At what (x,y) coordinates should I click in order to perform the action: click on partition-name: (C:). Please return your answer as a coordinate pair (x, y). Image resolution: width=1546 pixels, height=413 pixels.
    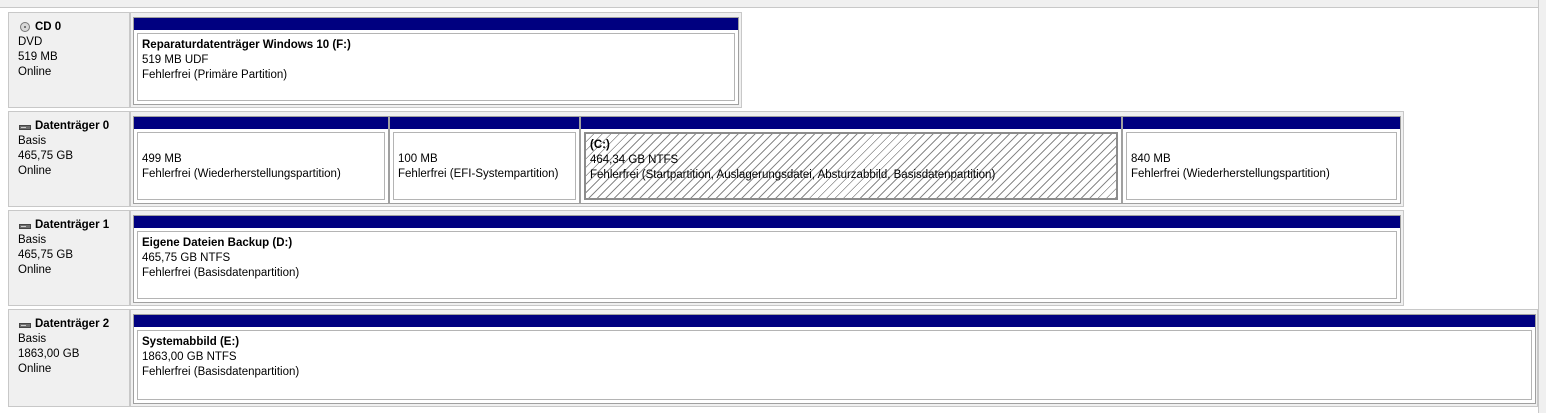
    Looking at the image, I should click on (600, 145).